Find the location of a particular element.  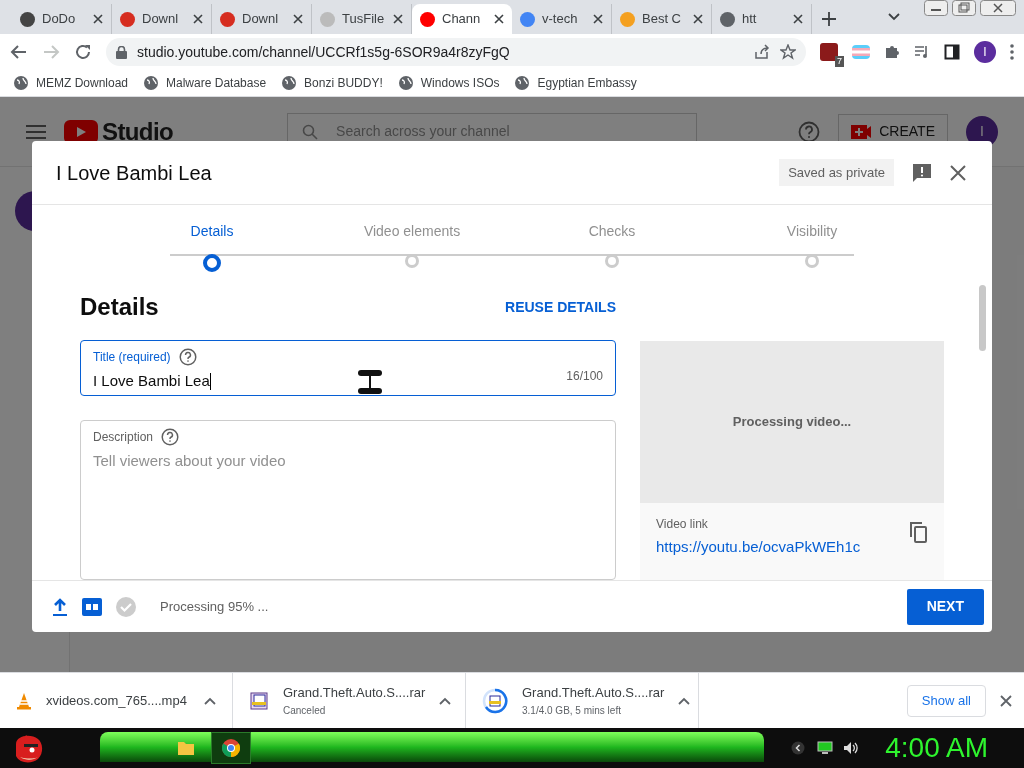

clock: 4:00 AM is located at coordinates (936, 748).